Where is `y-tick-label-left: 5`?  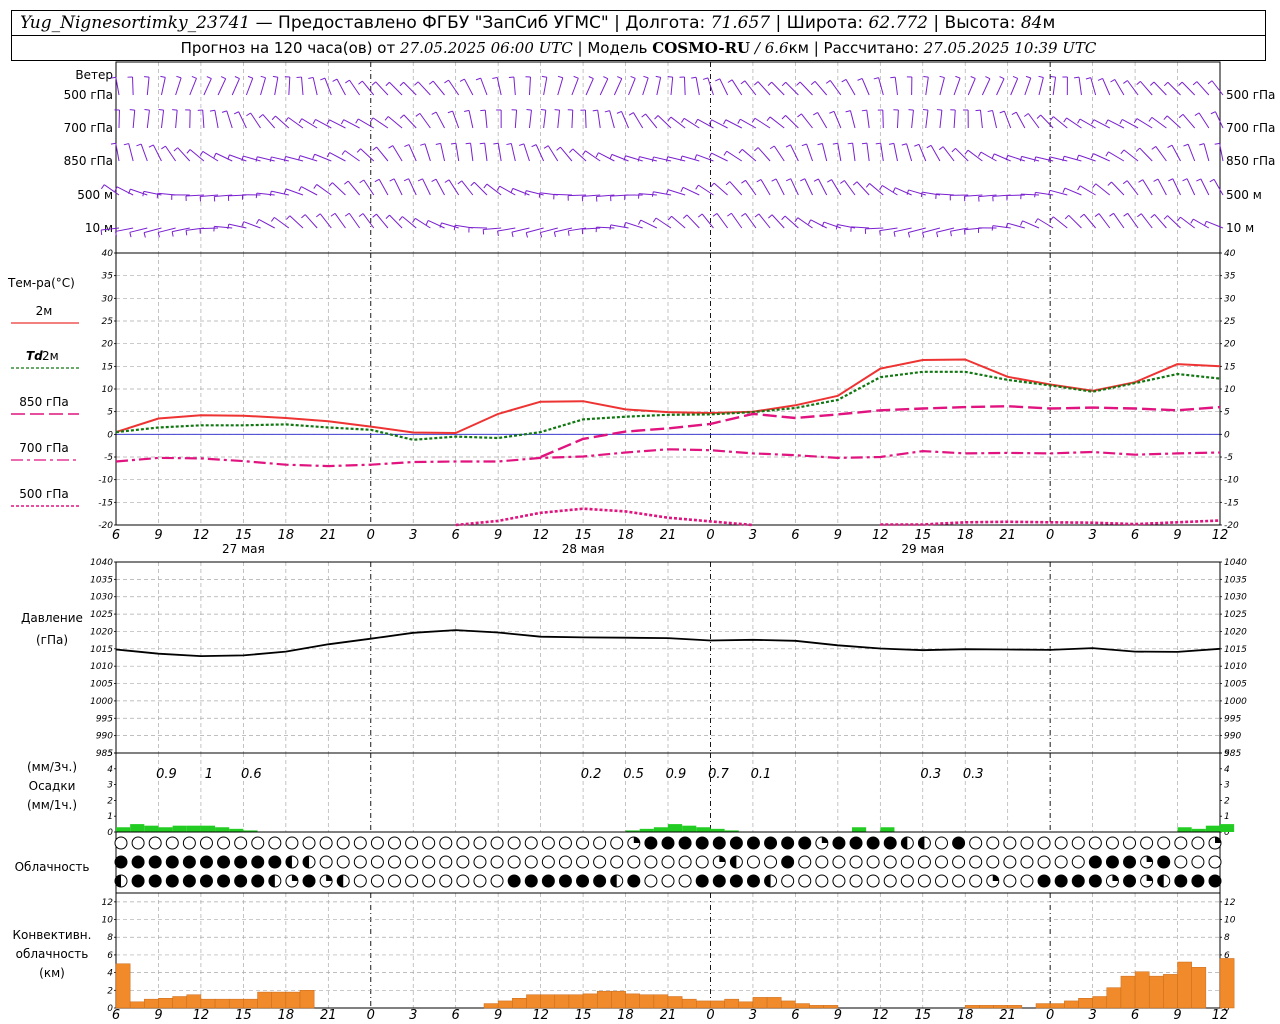
y-tick-label-left: 5 is located at coordinates (110, 754).